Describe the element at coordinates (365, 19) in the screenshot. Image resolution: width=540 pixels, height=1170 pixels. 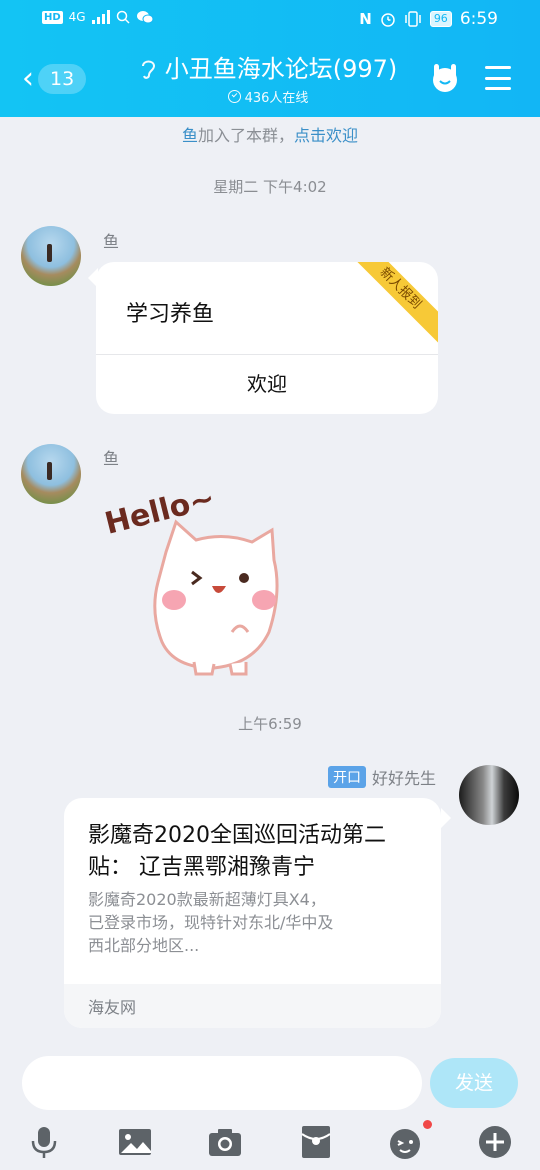
I see `nfc-icon: N` at that location.